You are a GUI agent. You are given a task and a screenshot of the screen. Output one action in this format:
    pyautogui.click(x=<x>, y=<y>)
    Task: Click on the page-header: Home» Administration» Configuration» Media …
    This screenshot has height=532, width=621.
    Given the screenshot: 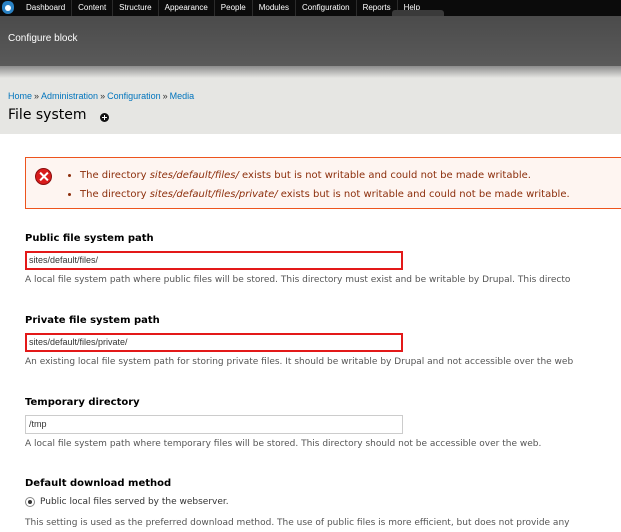 What is the action you would take?
    pyautogui.click(x=310, y=106)
    